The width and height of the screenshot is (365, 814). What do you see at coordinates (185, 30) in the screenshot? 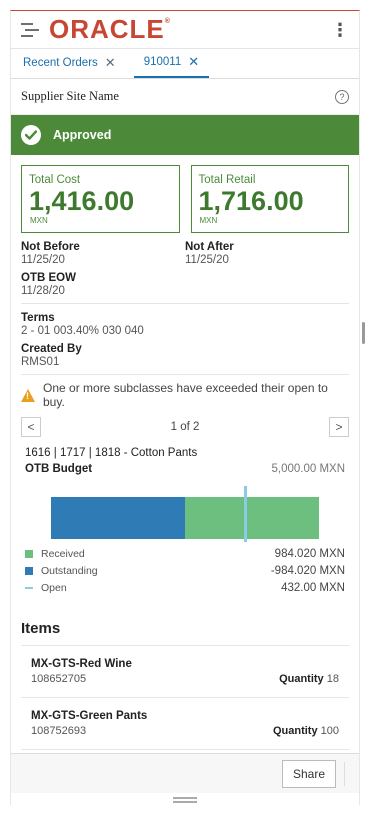
I see `app-header: ORACLE® ⋮` at bounding box center [185, 30].